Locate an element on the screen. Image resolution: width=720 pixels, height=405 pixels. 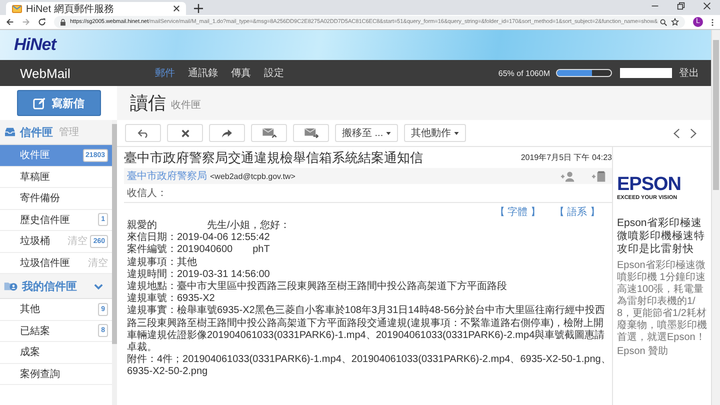
body-text: 違規時間：2019-03-31 14:56:00 is located at coordinates (199, 274).